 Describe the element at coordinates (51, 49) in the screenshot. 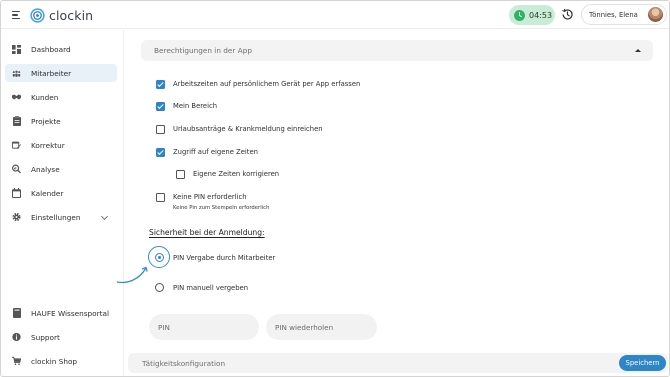

I see `sidebar-item-label: Dashboard` at that location.